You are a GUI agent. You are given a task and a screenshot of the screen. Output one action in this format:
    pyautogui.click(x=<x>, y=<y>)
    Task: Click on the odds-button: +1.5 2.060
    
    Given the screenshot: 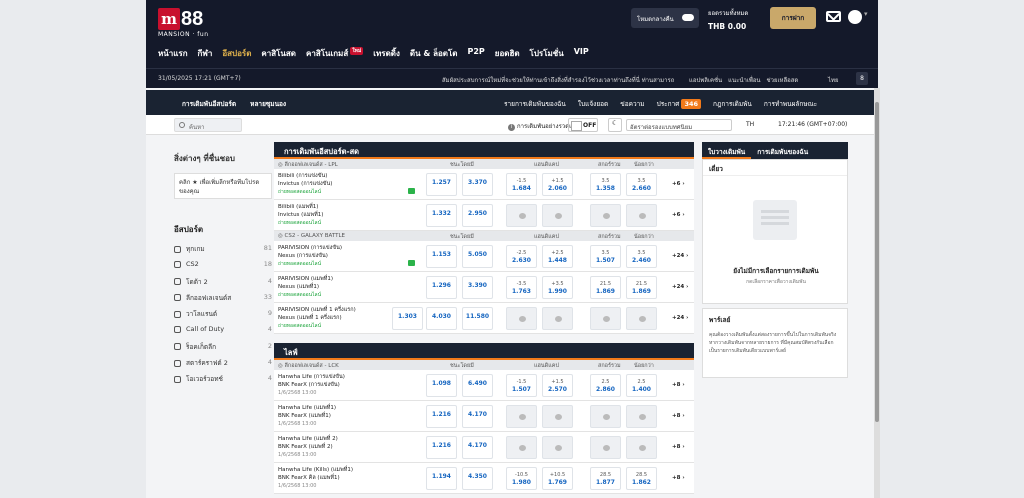 What is the action you would take?
    pyautogui.click(x=557, y=184)
    